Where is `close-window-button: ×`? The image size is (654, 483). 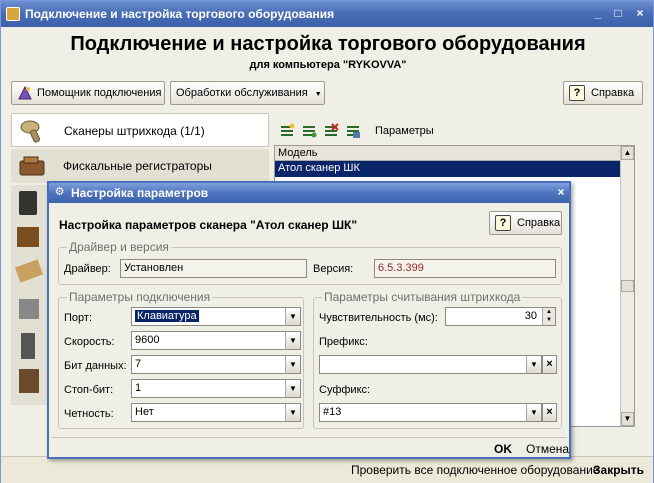
close-window-button: × is located at coordinates (640, 13).